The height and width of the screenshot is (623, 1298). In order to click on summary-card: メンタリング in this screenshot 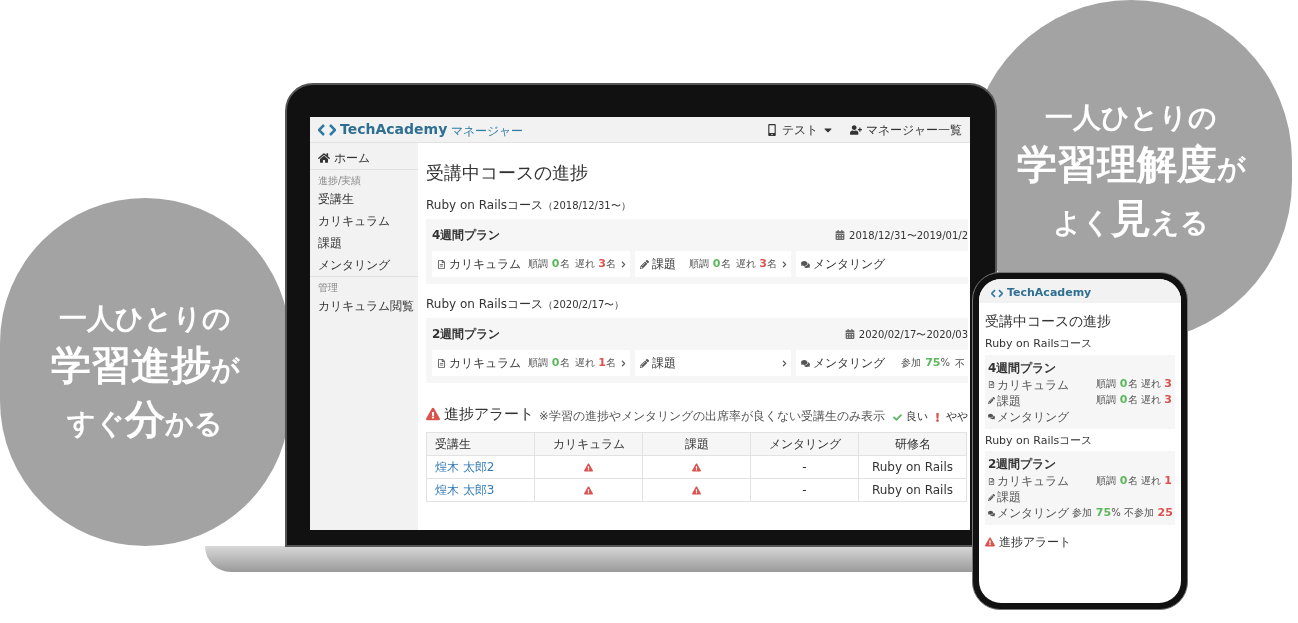, I will do `click(882, 264)`.